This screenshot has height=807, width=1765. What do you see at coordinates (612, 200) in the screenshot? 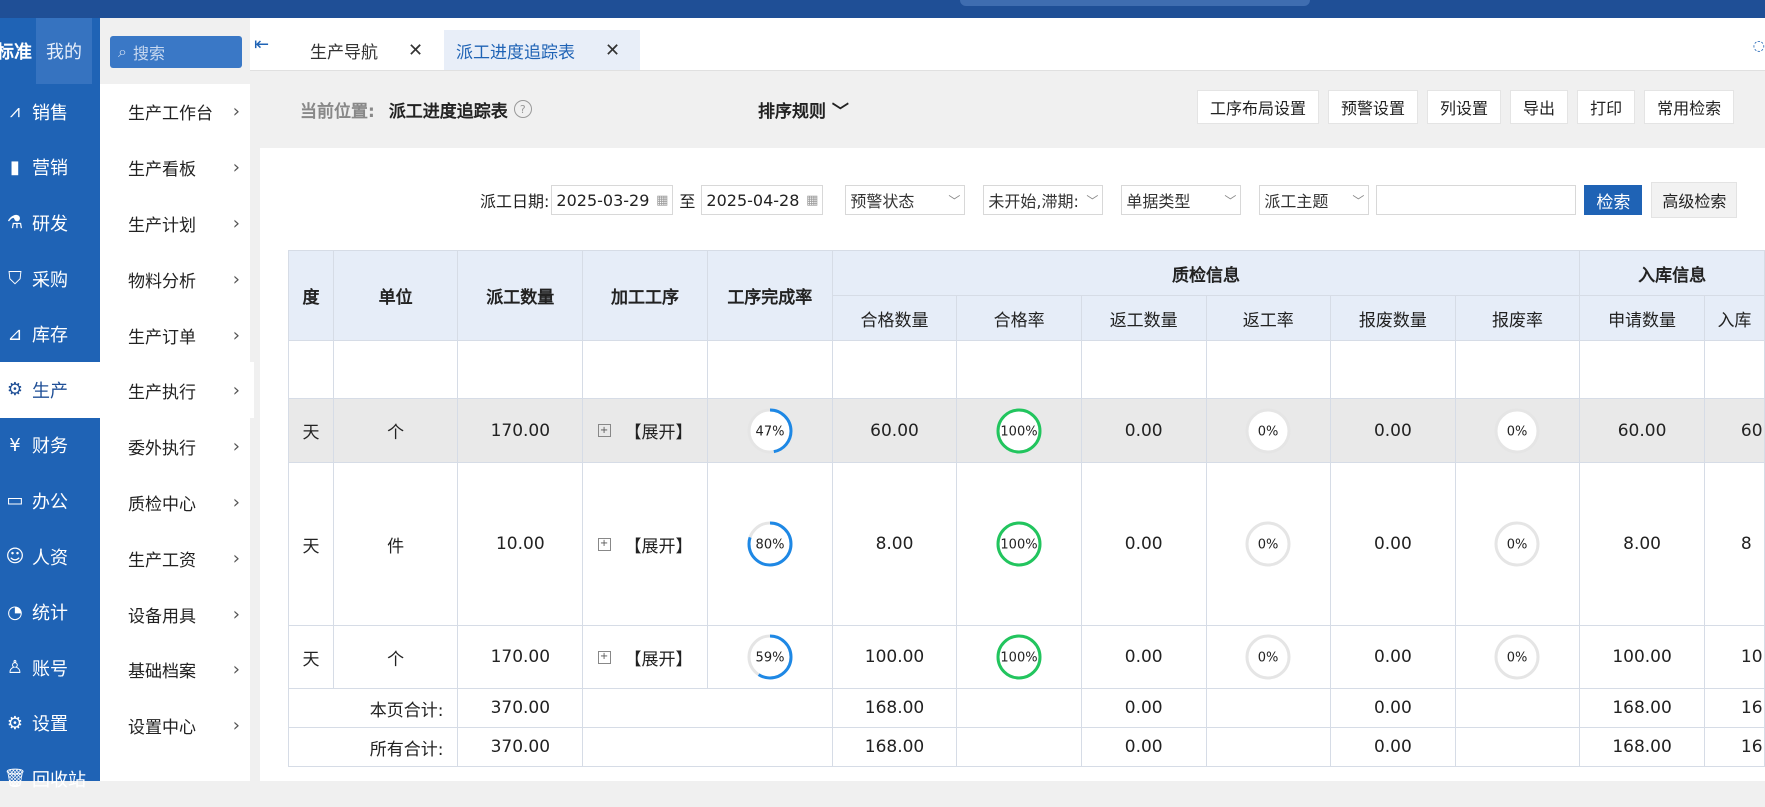
I see `date-from-input: 2025-03-29 ▦` at bounding box center [612, 200].